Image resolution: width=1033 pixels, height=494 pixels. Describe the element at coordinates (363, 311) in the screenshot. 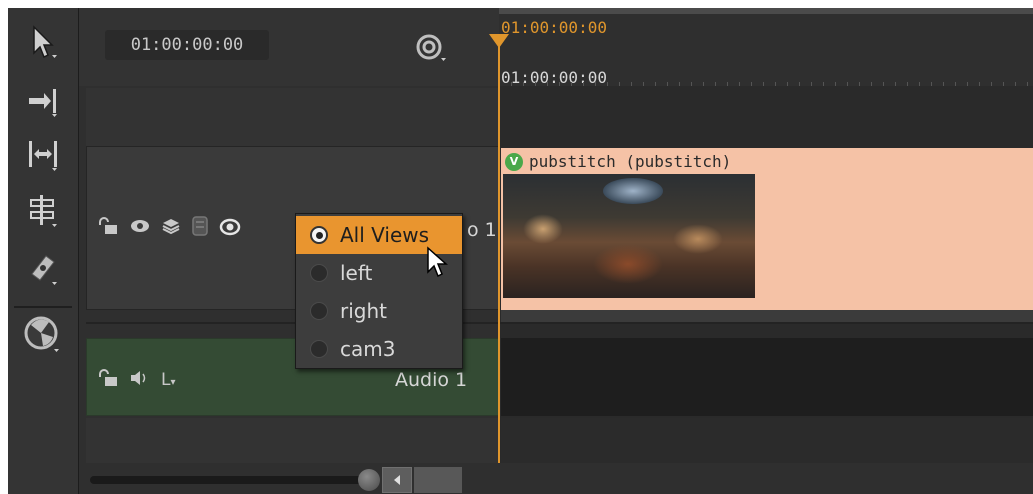

I see `menu-item-label: right` at that location.